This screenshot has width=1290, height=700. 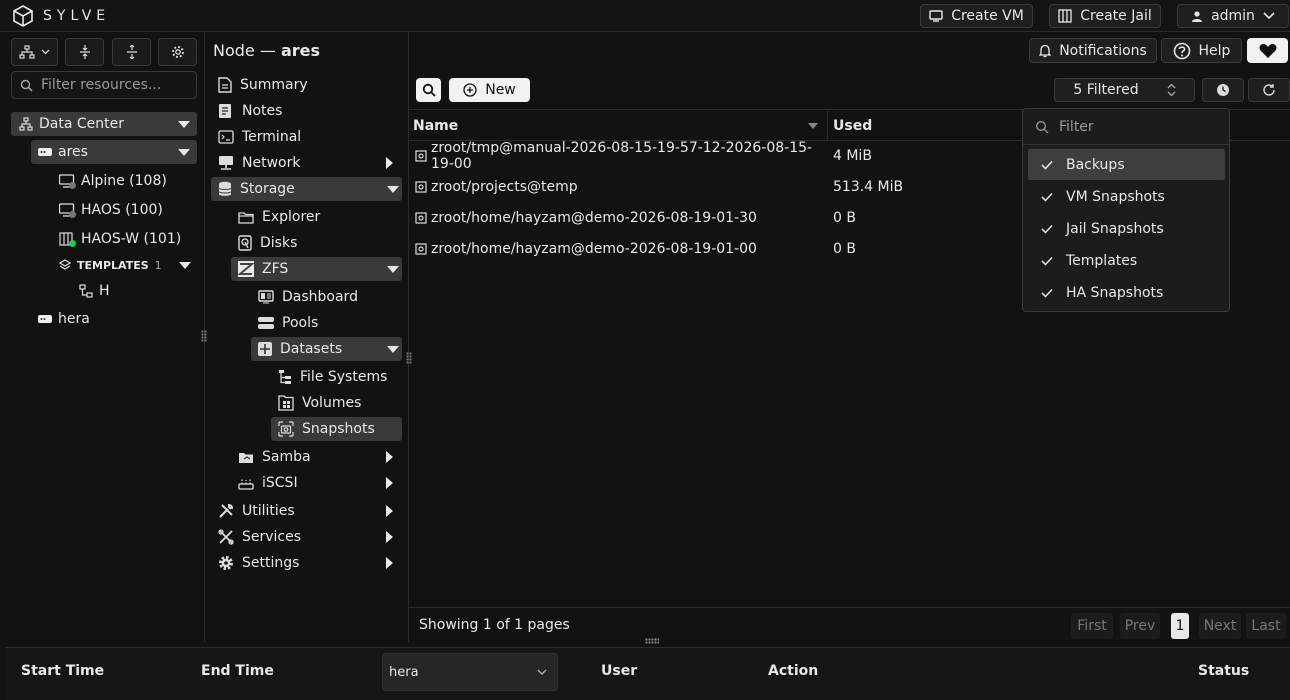 I want to click on tree-item-vm: HAOS (100), so click(x=111, y=210).